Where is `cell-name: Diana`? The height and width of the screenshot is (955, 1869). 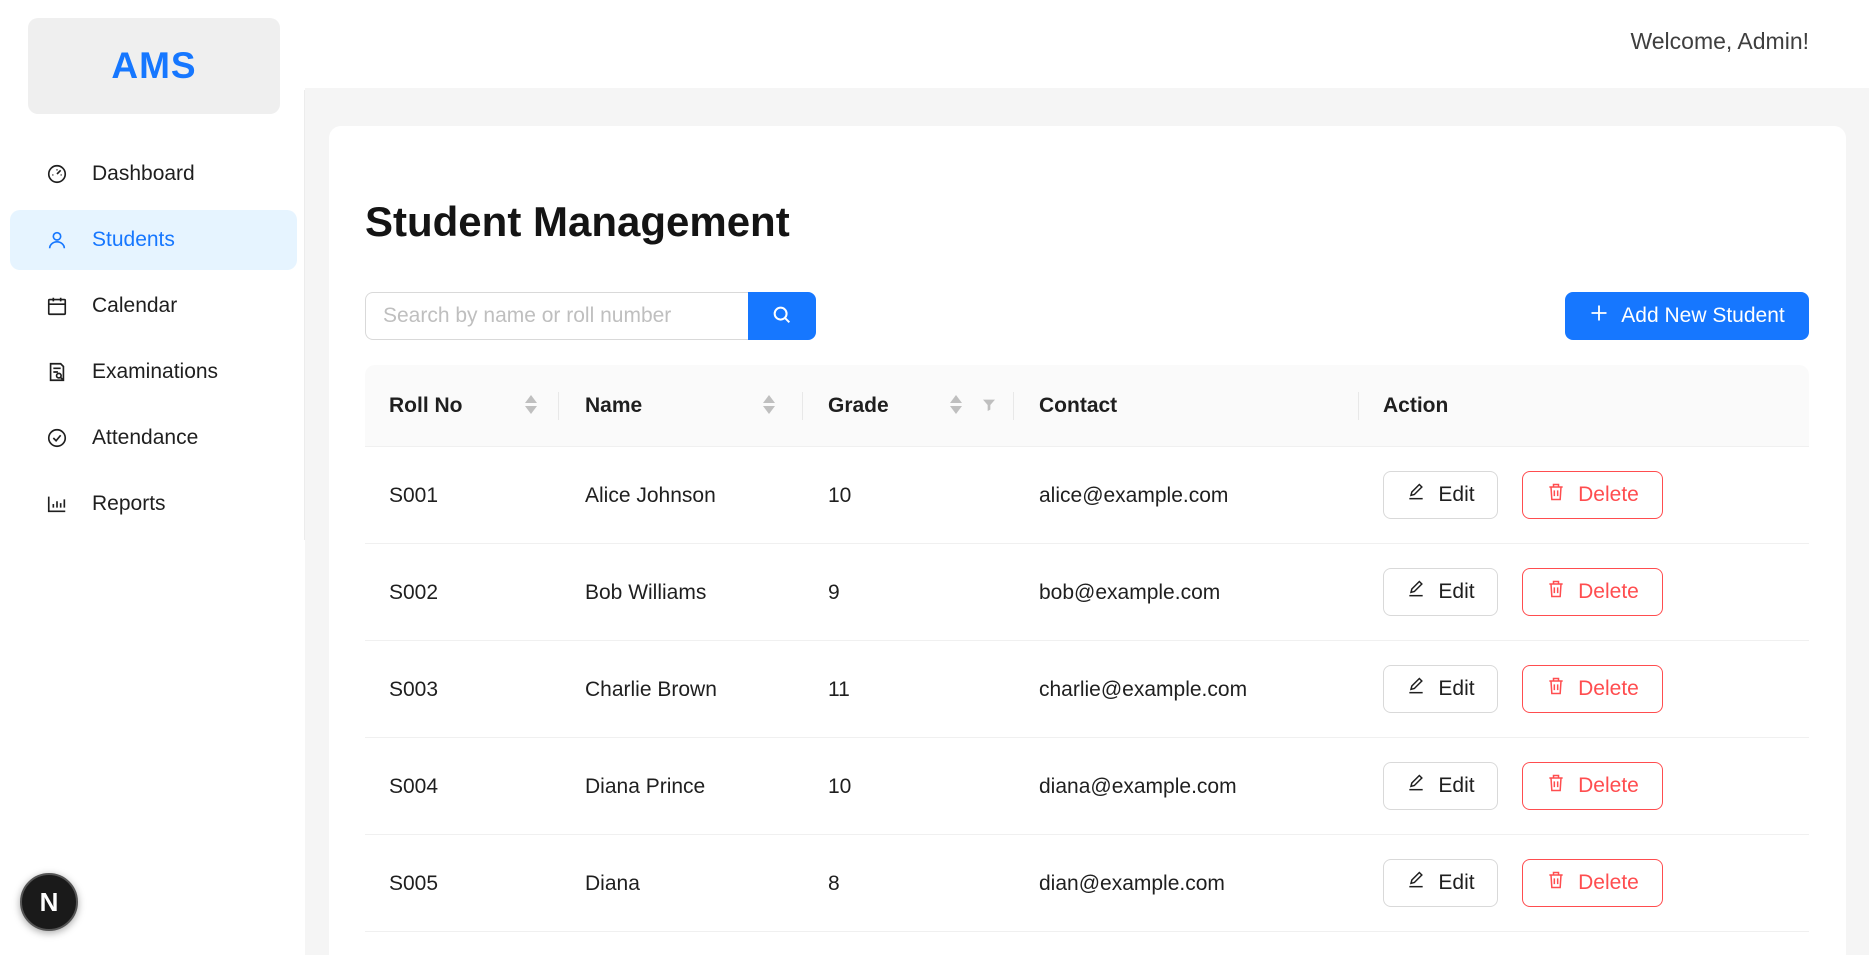
cell-name: Diana is located at coordinates (612, 883).